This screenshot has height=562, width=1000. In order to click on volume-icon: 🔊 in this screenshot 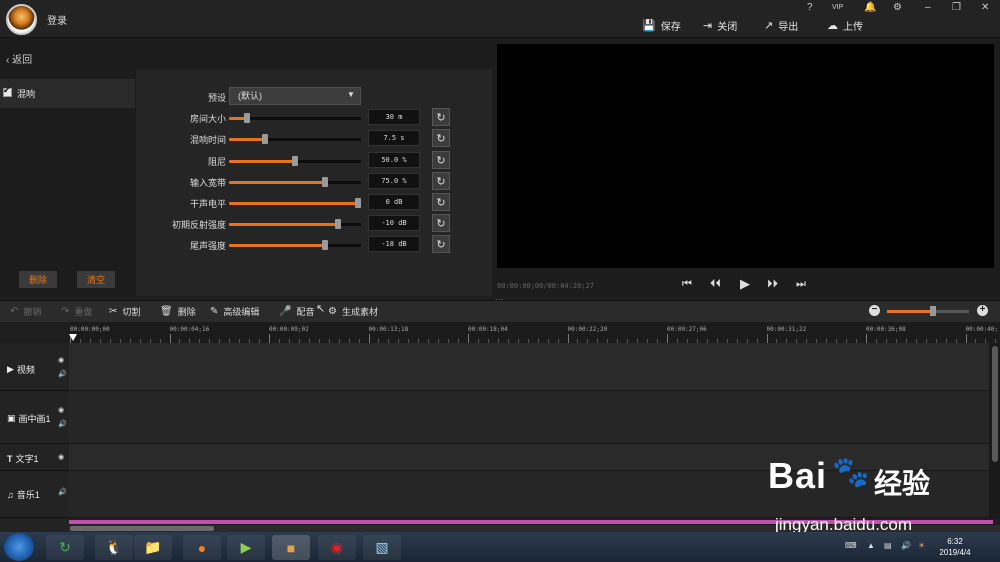, I will do `click(906, 545)`.